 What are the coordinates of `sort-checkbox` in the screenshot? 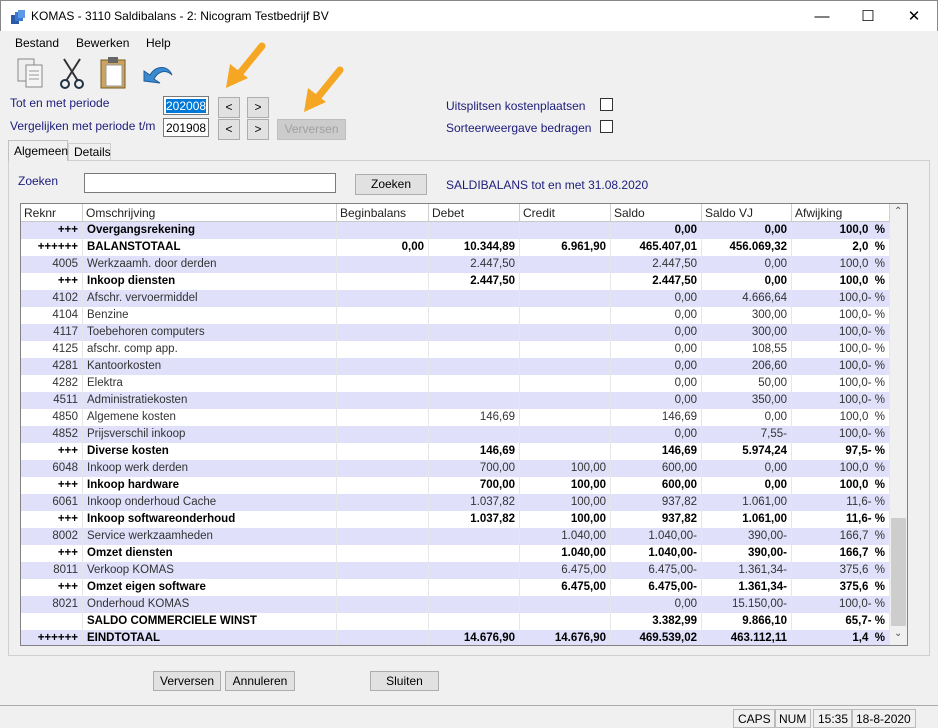 It's located at (606, 126).